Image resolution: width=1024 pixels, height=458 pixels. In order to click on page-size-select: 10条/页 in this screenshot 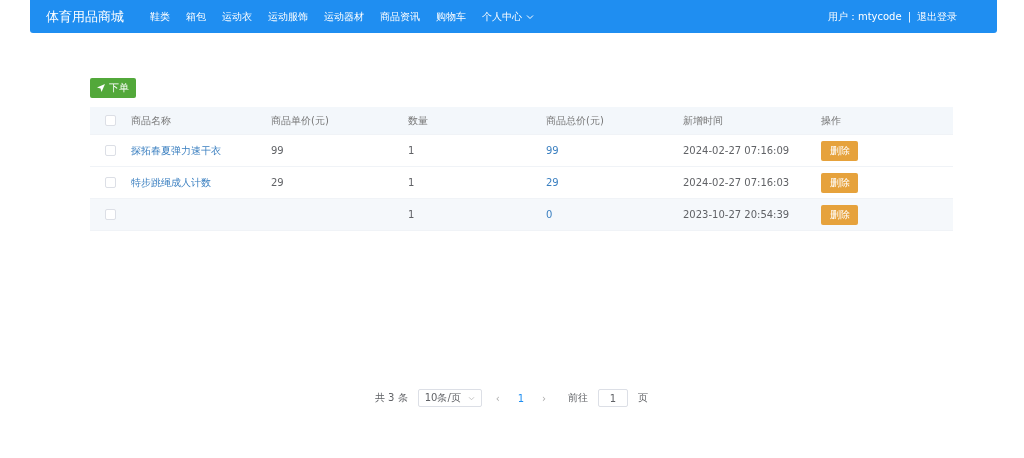, I will do `click(449, 398)`.